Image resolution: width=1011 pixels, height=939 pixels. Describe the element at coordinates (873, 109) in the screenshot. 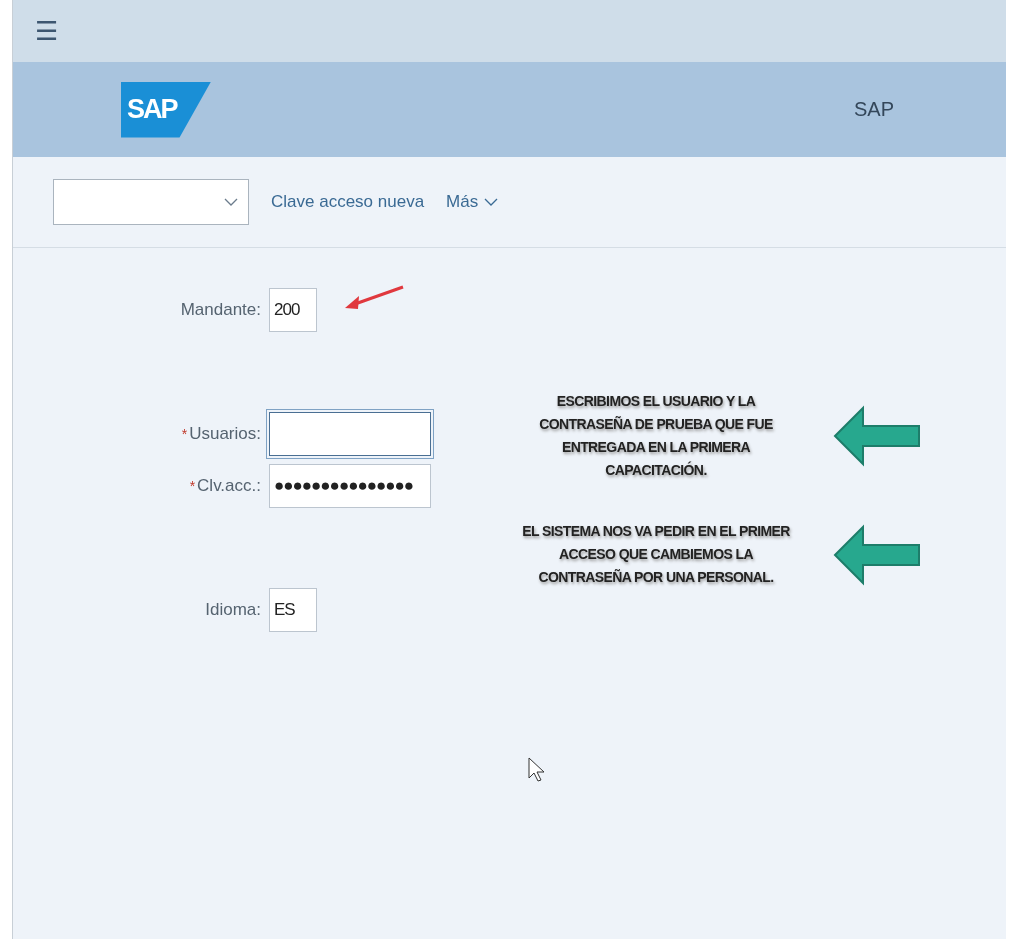

I see `header-title: SAP` at that location.